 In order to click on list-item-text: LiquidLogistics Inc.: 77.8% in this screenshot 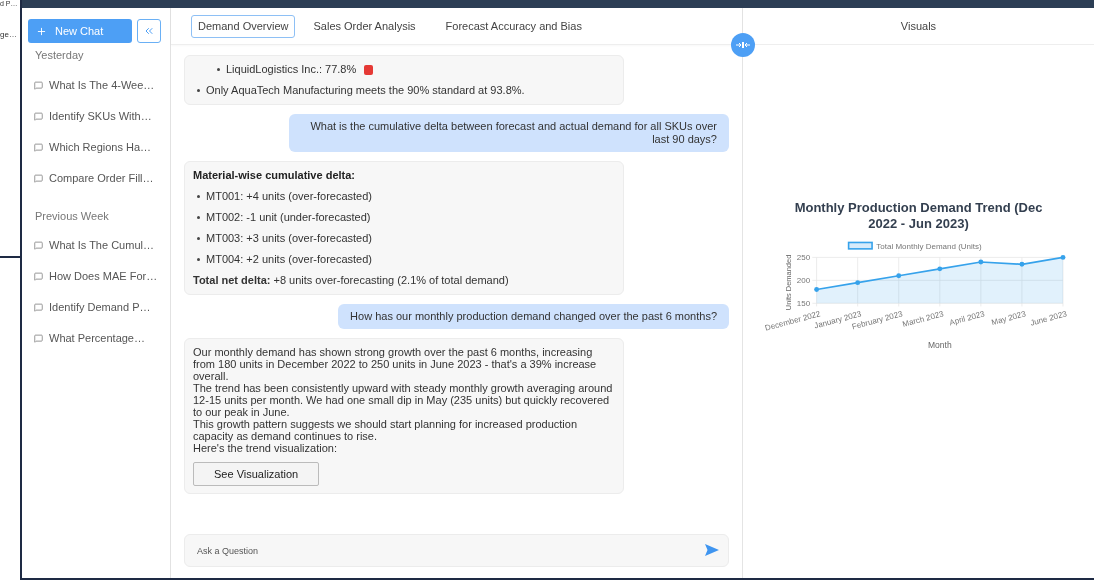, I will do `click(291, 69)`.